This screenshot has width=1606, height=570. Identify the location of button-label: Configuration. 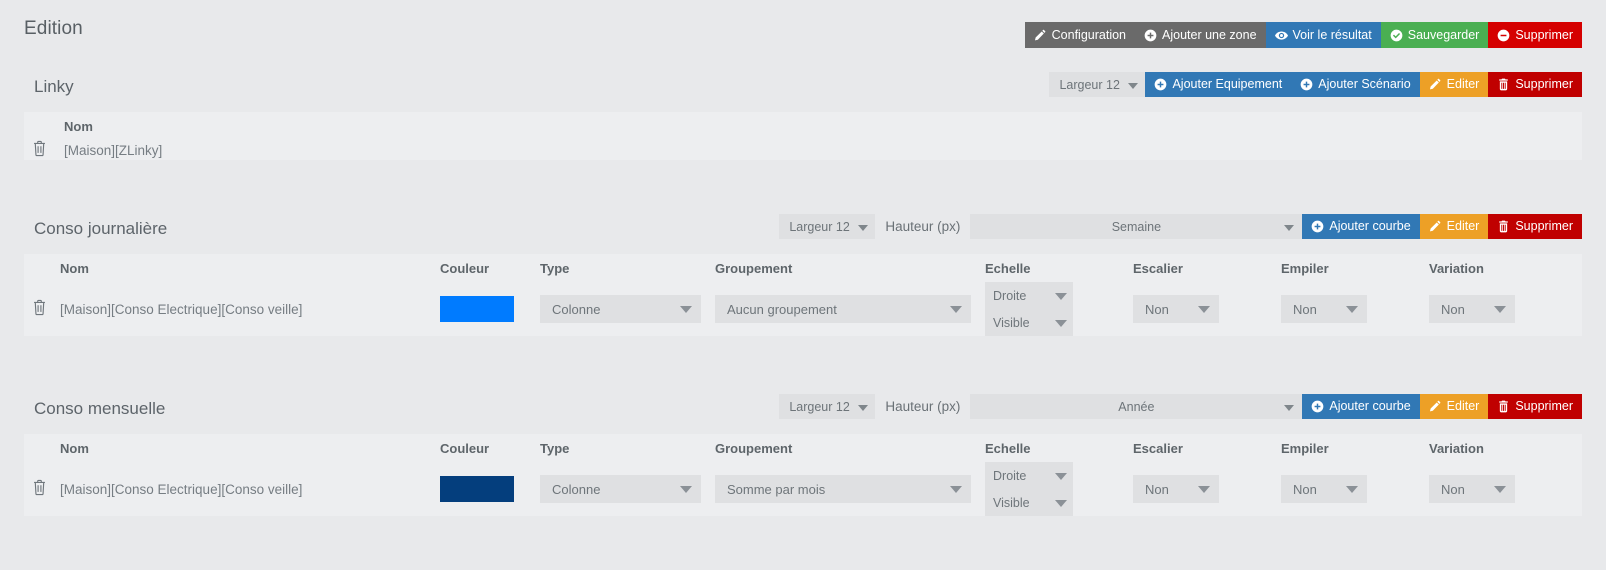
(1089, 34).